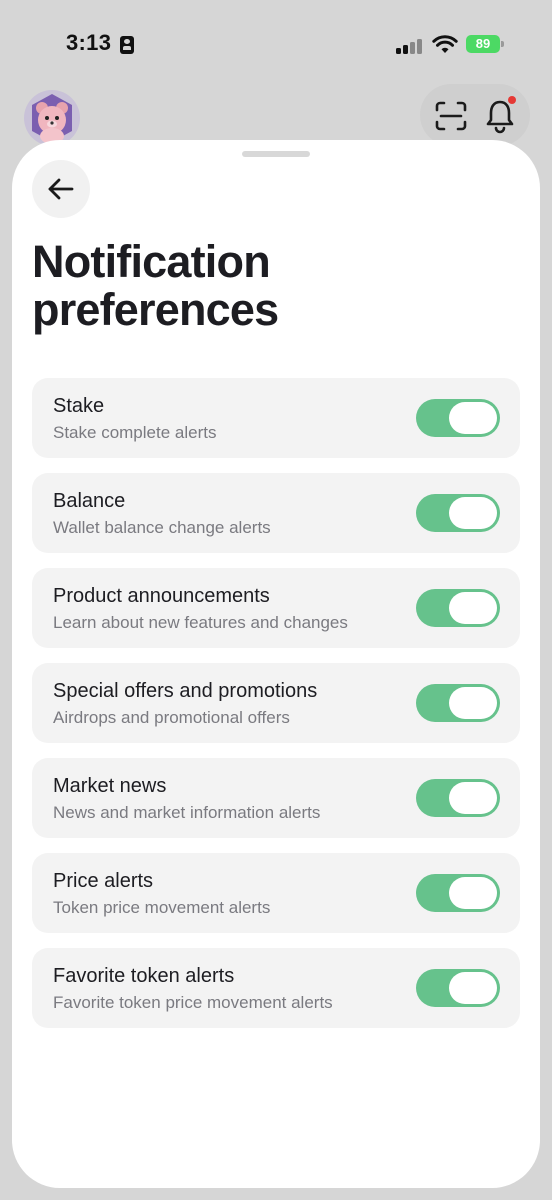  I want to click on battery-charging-icon: 89, so click(483, 44).